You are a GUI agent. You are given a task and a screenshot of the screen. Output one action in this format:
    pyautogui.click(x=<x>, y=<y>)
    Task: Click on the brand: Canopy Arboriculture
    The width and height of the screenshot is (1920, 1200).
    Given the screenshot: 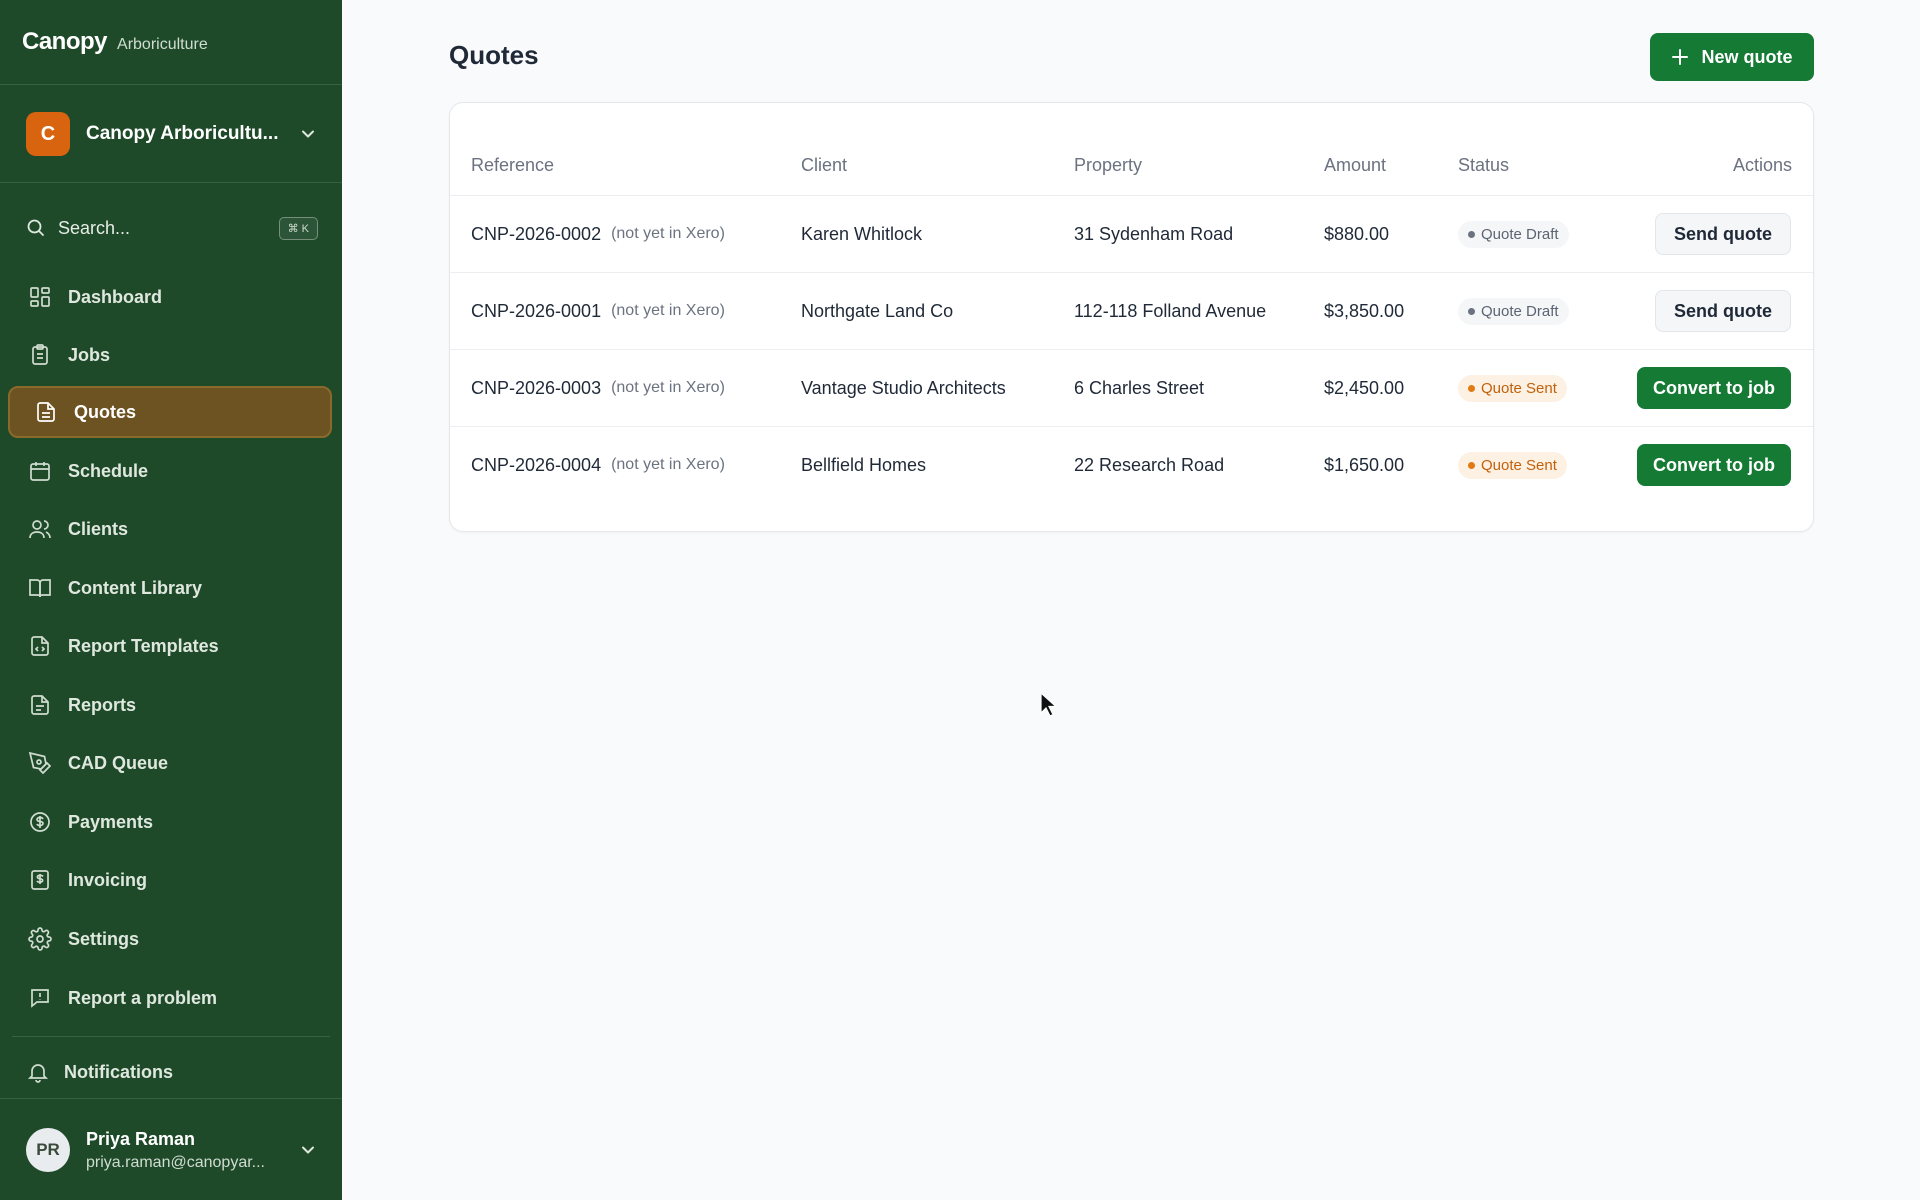 What is the action you would take?
    pyautogui.click(x=115, y=42)
    